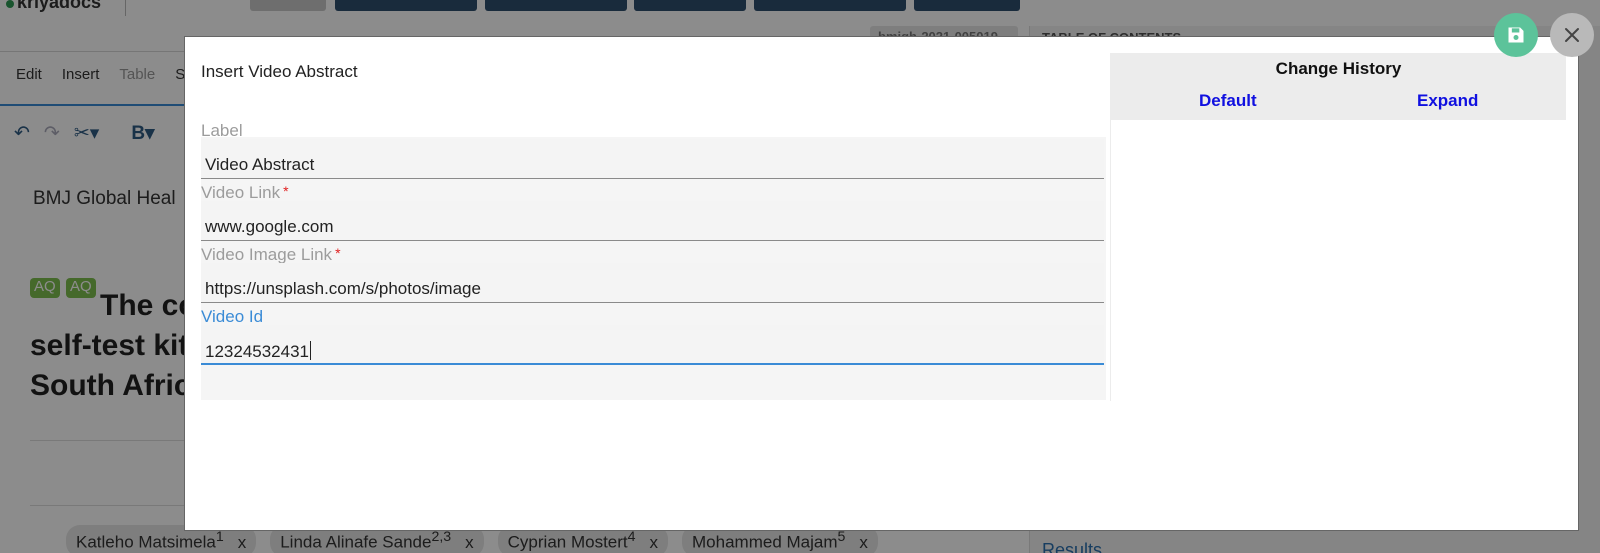  What do you see at coordinates (271, 254) in the screenshot?
I see `video-image-link-label: Video Image Link *` at bounding box center [271, 254].